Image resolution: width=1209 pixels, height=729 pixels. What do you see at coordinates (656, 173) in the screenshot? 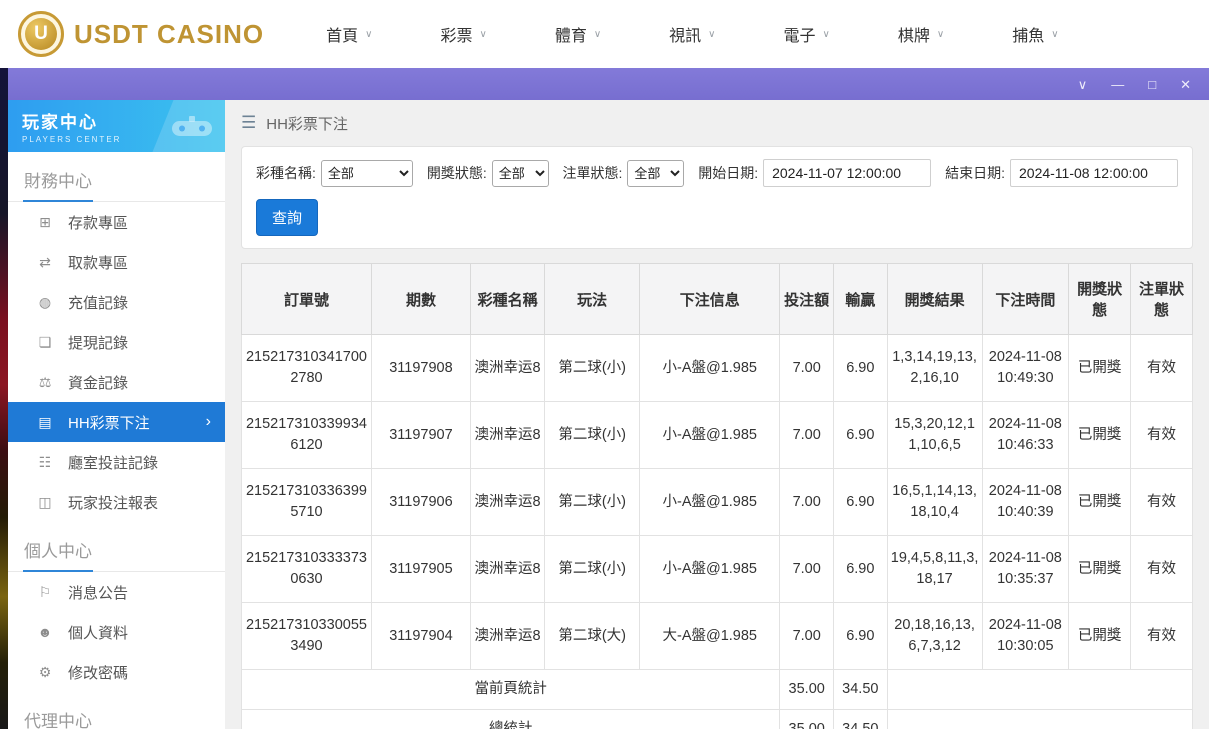
I see `order-status-select: 全部` at bounding box center [656, 173].